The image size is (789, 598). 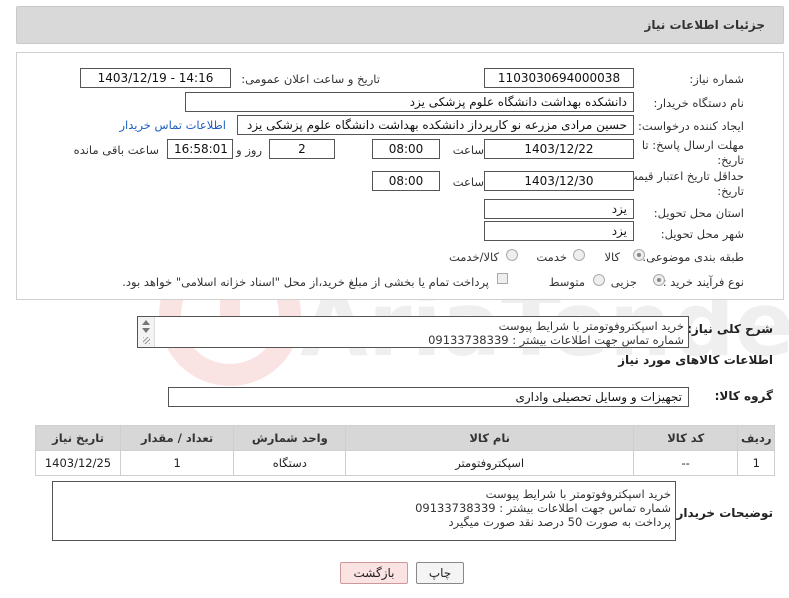 What do you see at coordinates (612, 257) in the screenshot?
I see `category-option-goods: کالا` at bounding box center [612, 257].